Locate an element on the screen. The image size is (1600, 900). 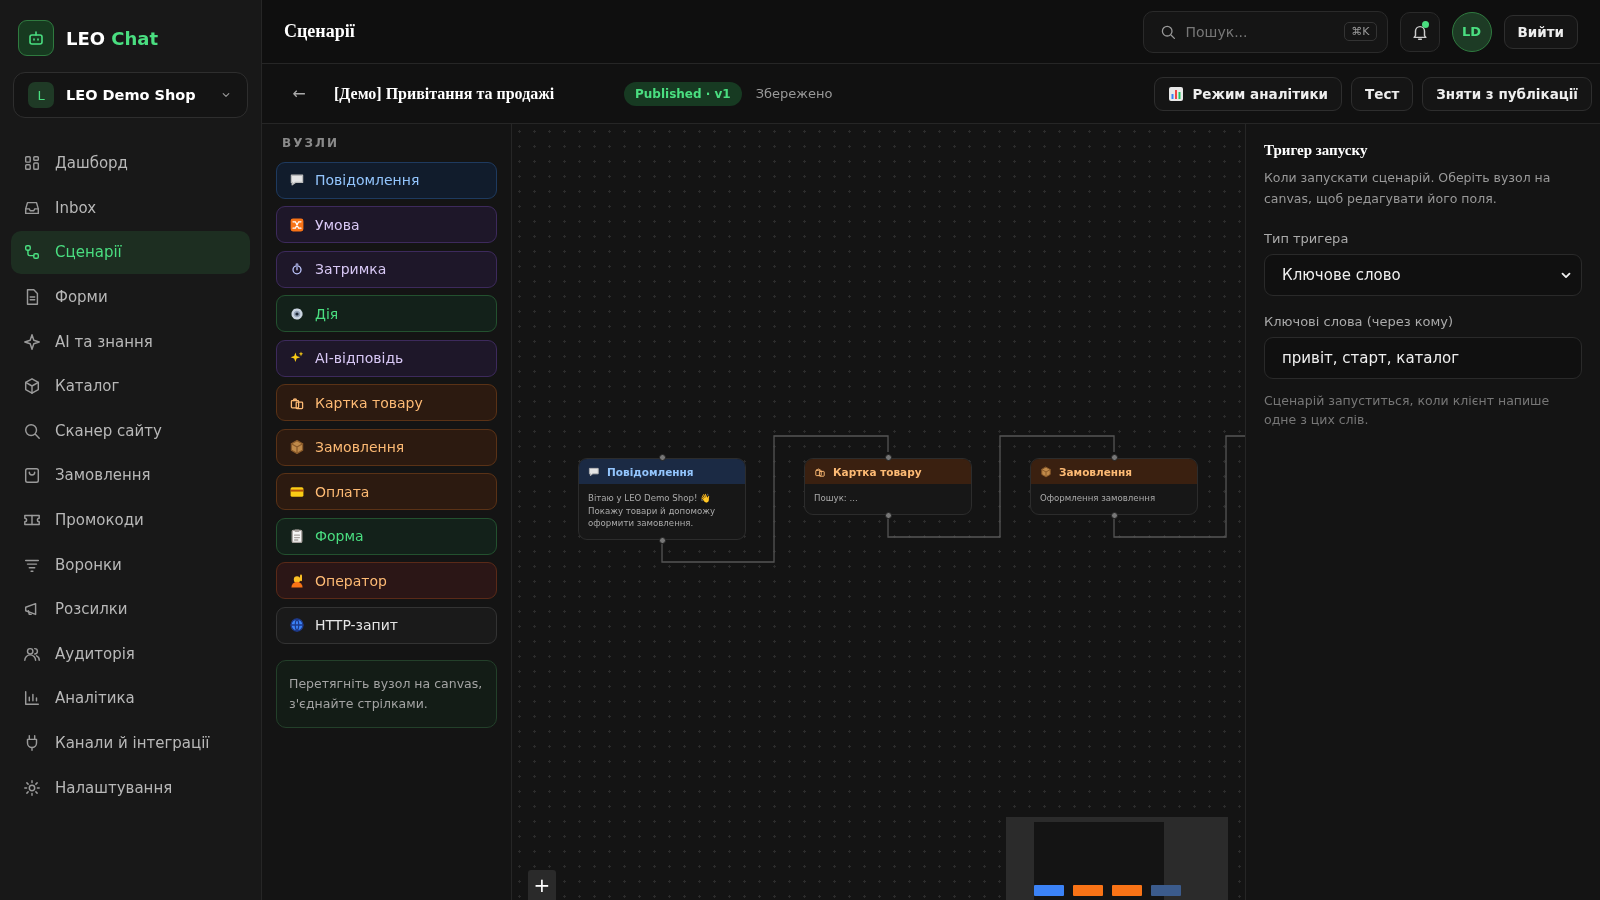
node-type-item: AI-відповідь is located at coordinates (386, 358).